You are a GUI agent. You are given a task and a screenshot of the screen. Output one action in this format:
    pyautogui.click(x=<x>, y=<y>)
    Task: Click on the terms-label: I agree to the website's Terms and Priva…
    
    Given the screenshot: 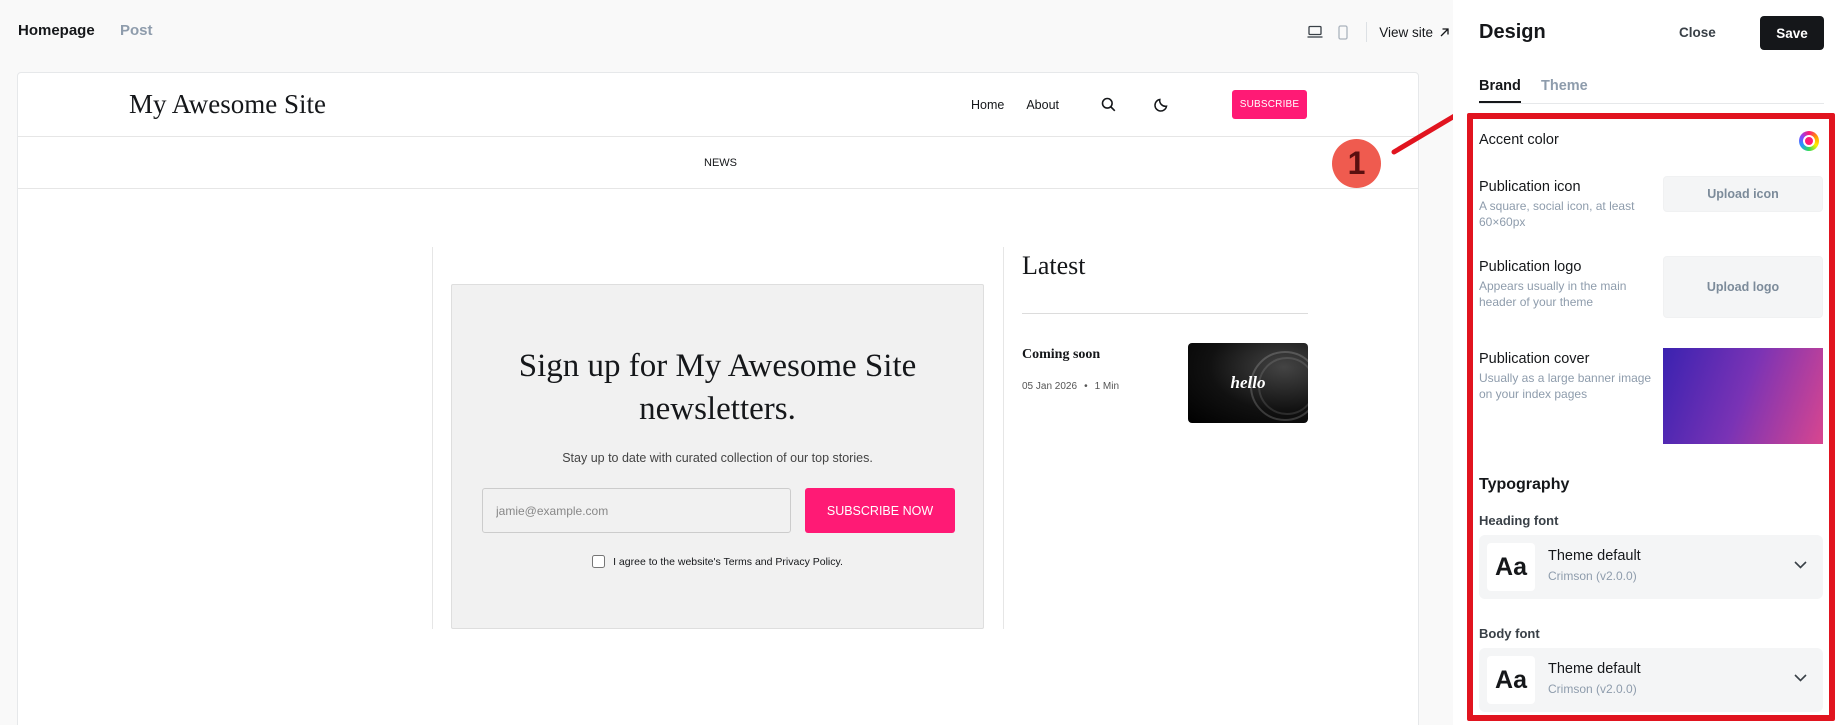 What is the action you would take?
    pyautogui.click(x=728, y=561)
    